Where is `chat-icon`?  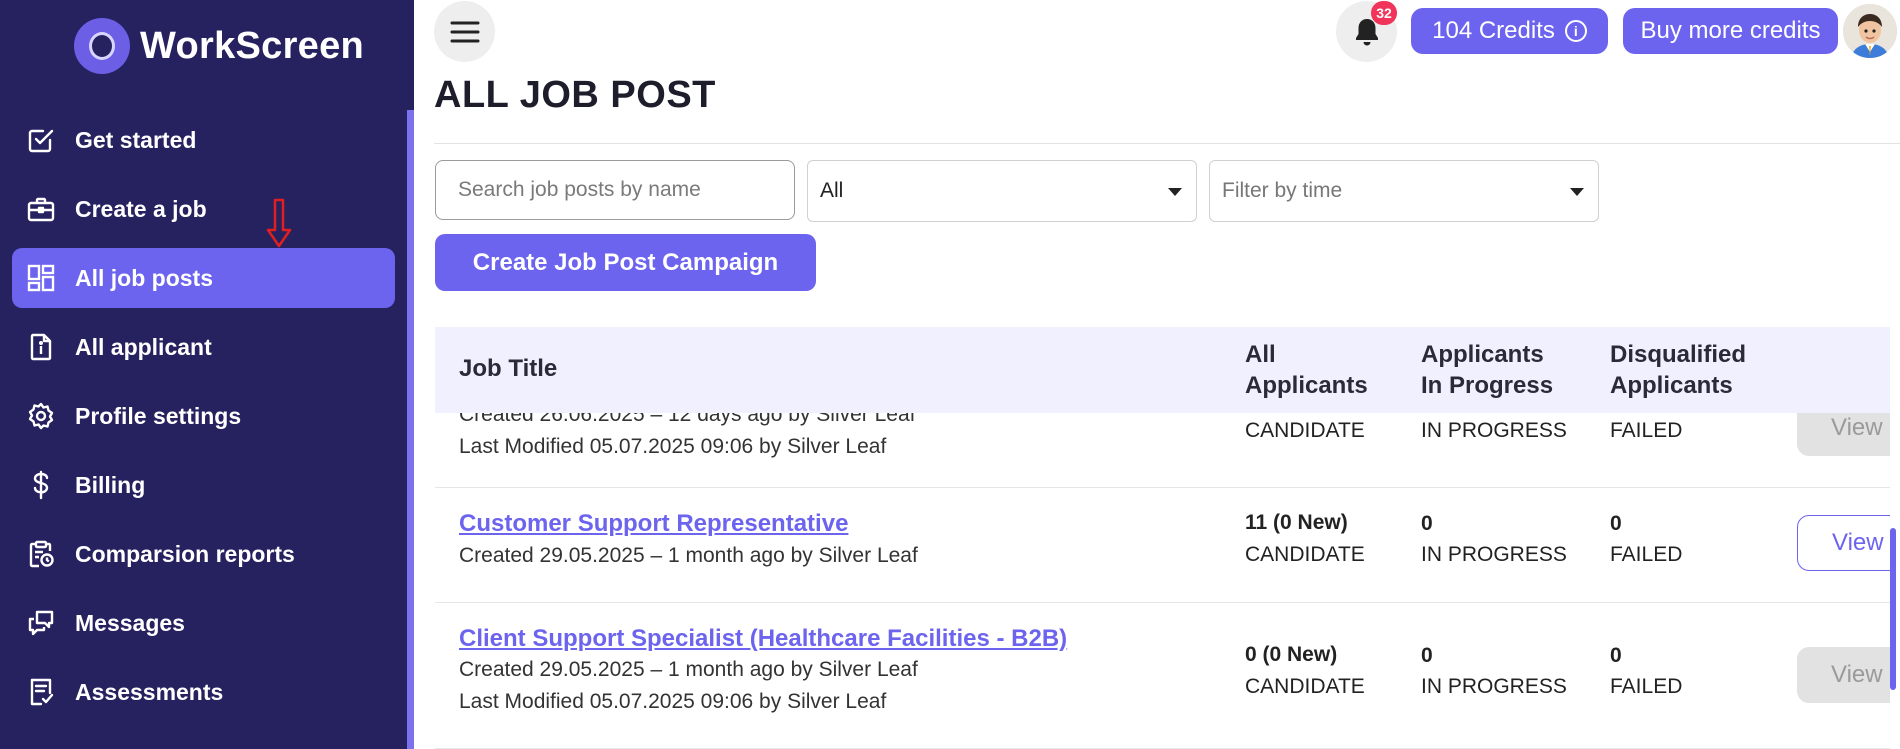
chat-icon is located at coordinates (41, 623).